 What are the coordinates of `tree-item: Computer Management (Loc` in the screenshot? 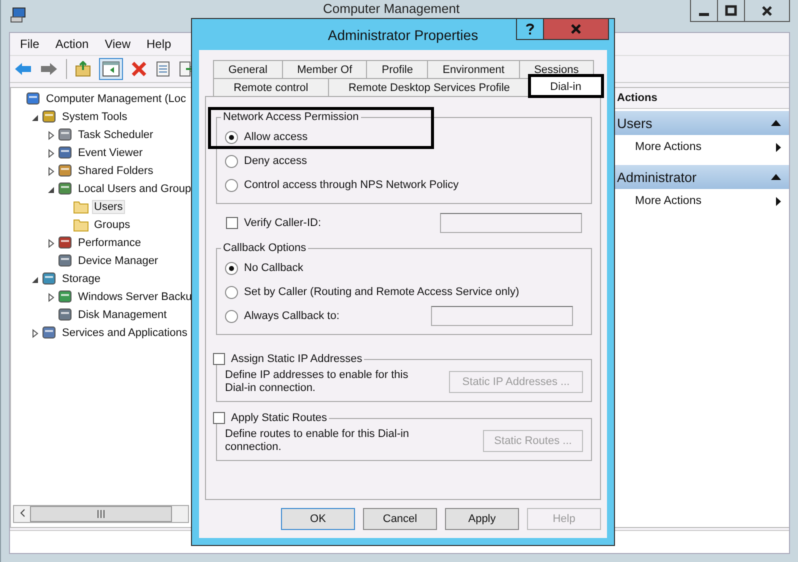 It's located at (116, 99).